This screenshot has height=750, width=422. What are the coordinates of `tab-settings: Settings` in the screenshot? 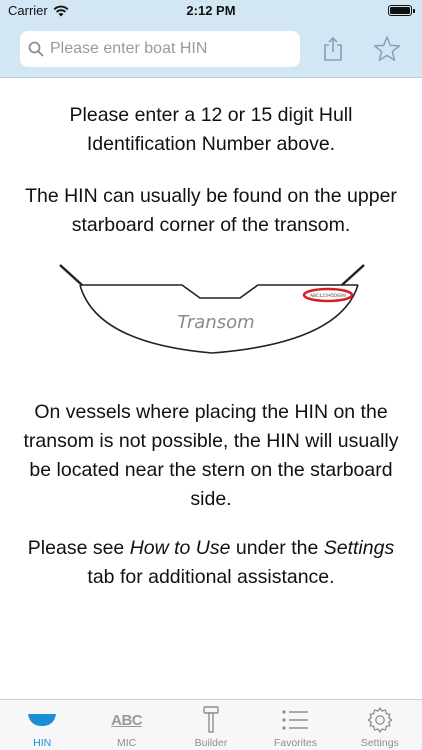 It's located at (380, 725).